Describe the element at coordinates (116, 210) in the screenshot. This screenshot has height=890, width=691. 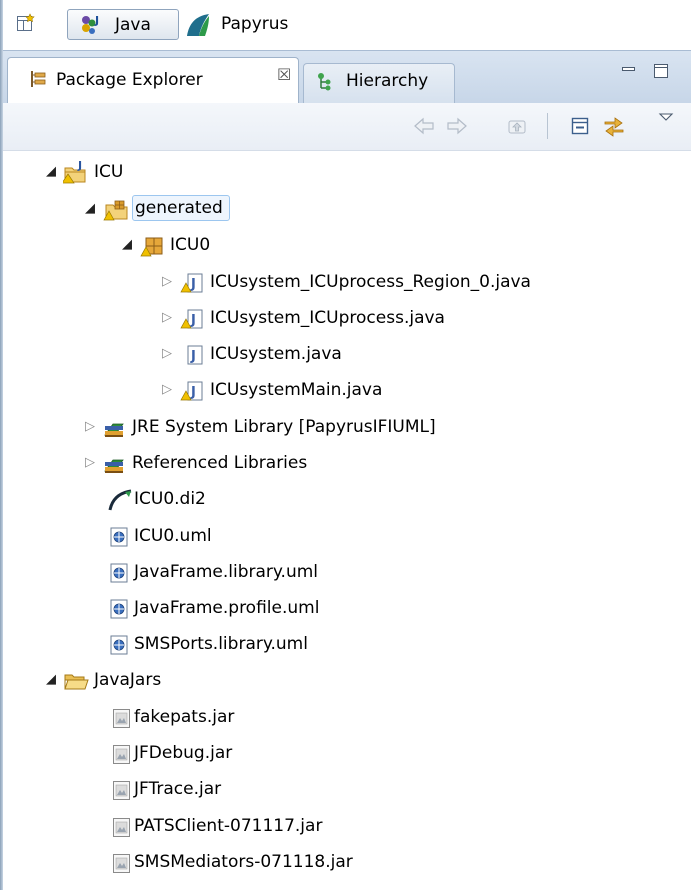
I see `source-folder-icon` at that location.